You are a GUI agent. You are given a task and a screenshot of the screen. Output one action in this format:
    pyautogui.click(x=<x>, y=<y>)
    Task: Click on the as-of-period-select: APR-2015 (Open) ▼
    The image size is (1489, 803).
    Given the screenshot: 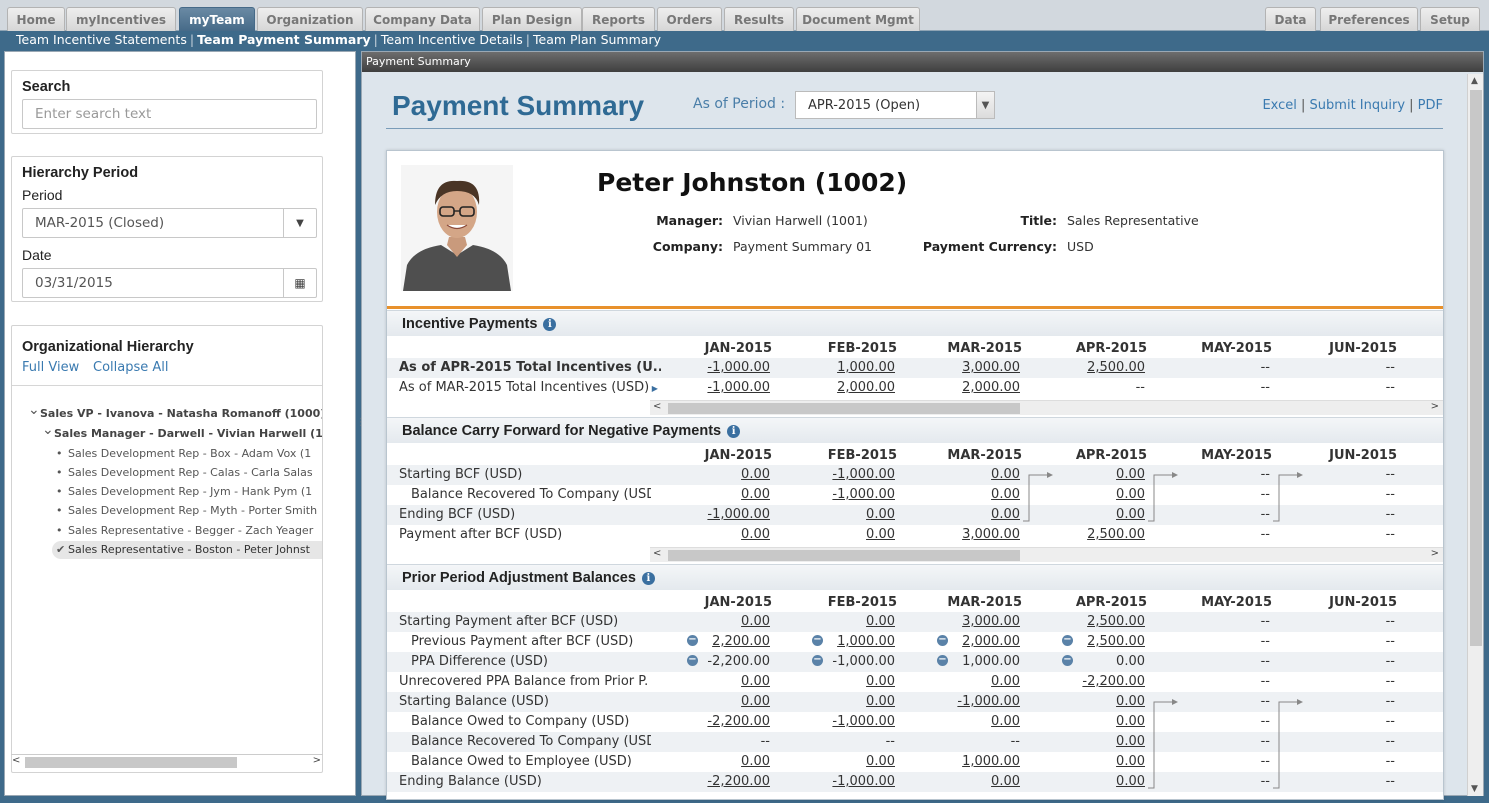 What is the action you would take?
    pyautogui.click(x=895, y=105)
    